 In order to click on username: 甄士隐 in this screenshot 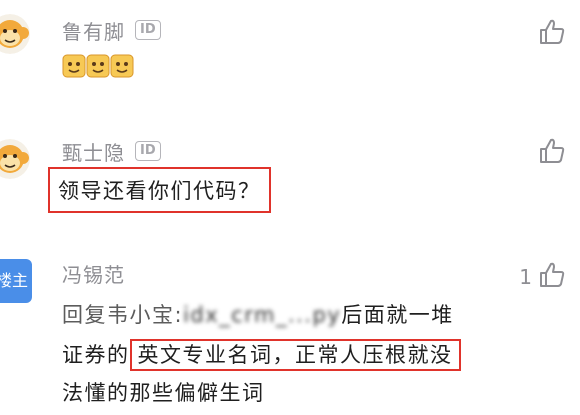, I will do `click(93, 151)`.